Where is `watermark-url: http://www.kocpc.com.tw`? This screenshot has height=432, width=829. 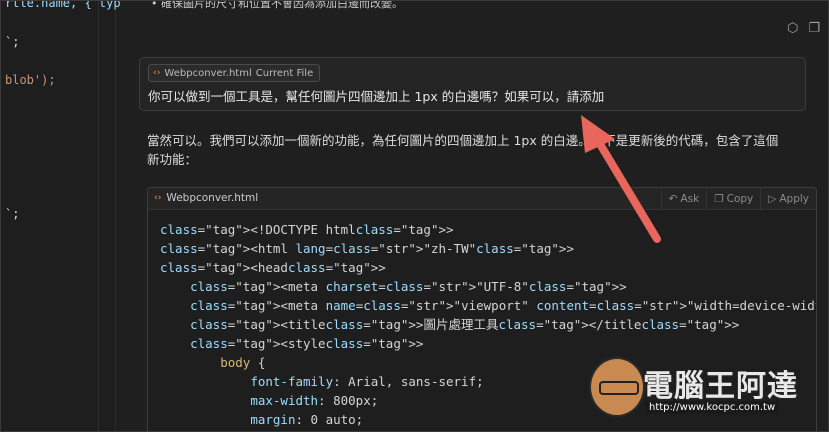
watermark-url: http://www.kocpc.com.tw is located at coordinates (712, 407).